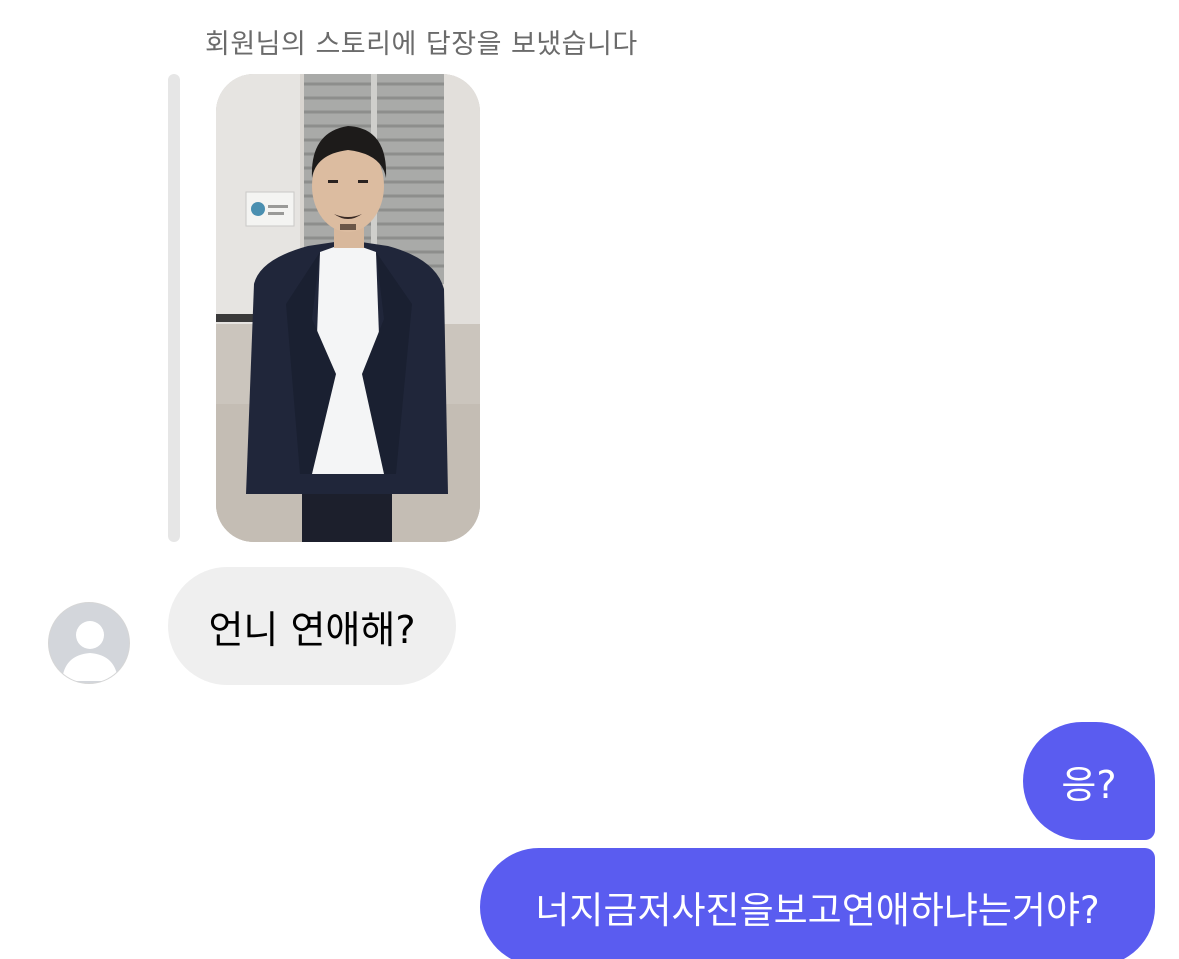  I want to click on story-reply-indicator-bar, so click(174, 308).